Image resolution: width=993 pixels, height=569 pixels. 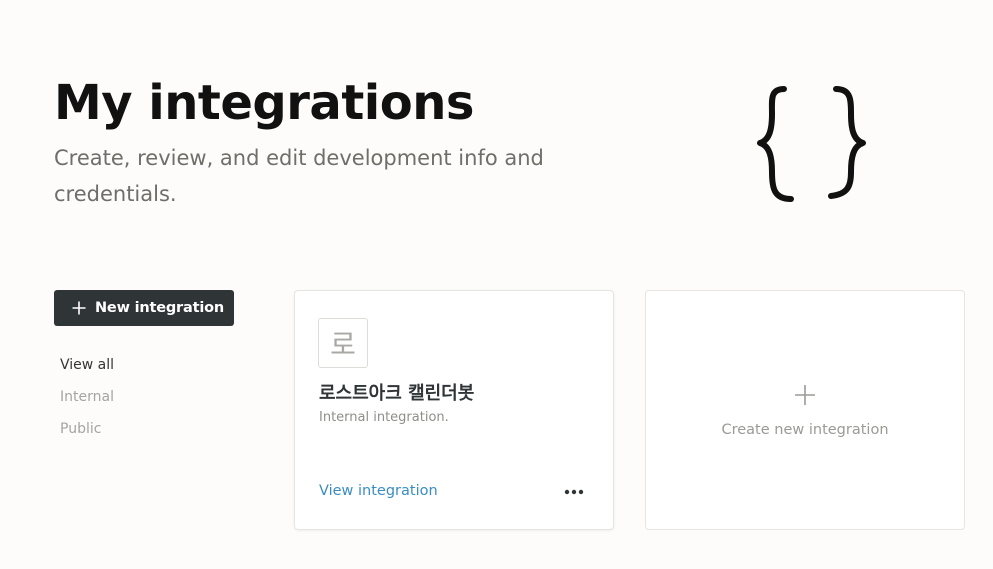 What do you see at coordinates (397, 393) in the screenshot?
I see `integration-name: 로스트아크 캘린더봇` at bounding box center [397, 393].